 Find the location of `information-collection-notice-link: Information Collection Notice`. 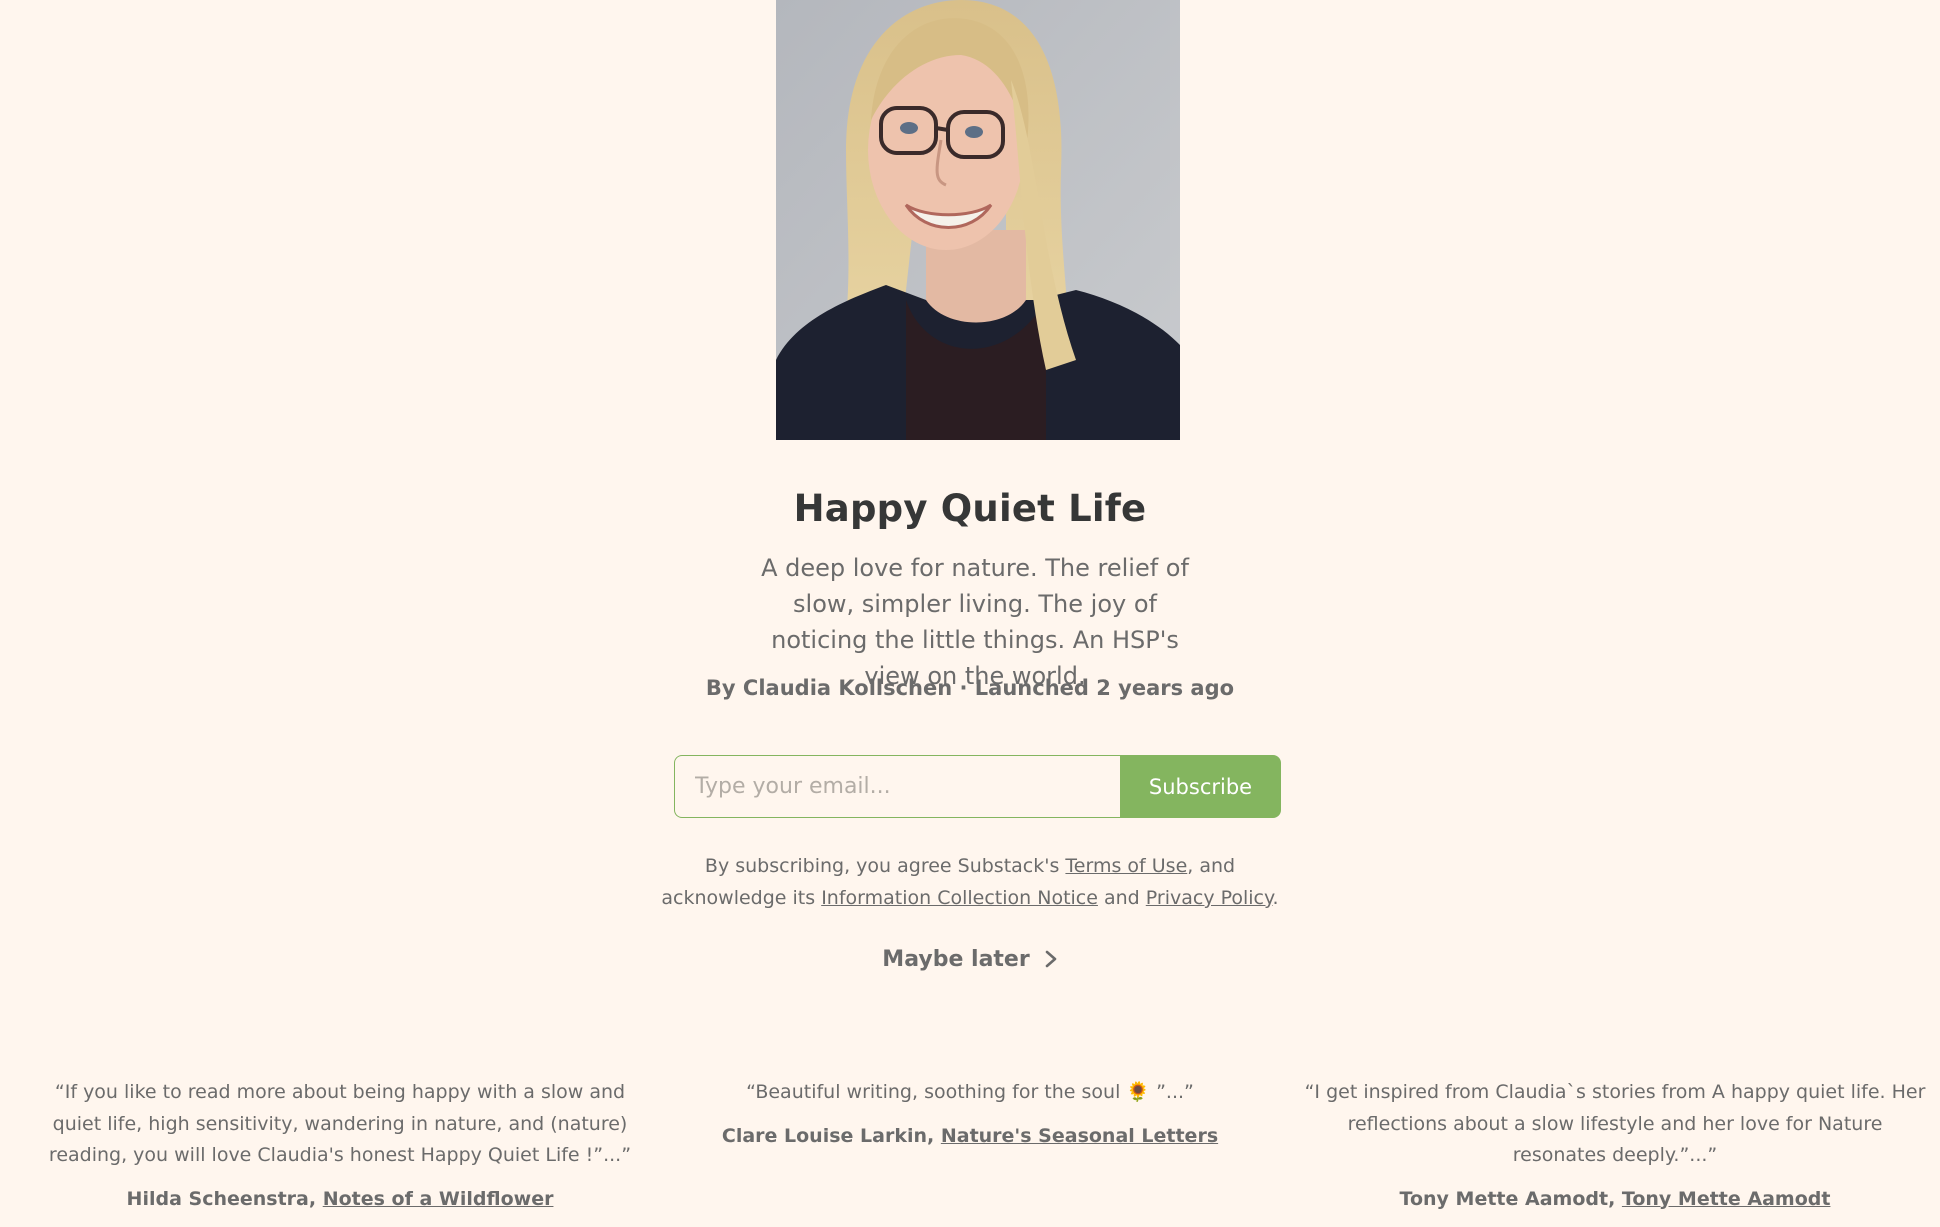

information-collection-notice-link: Information Collection Notice is located at coordinates (959, 898).